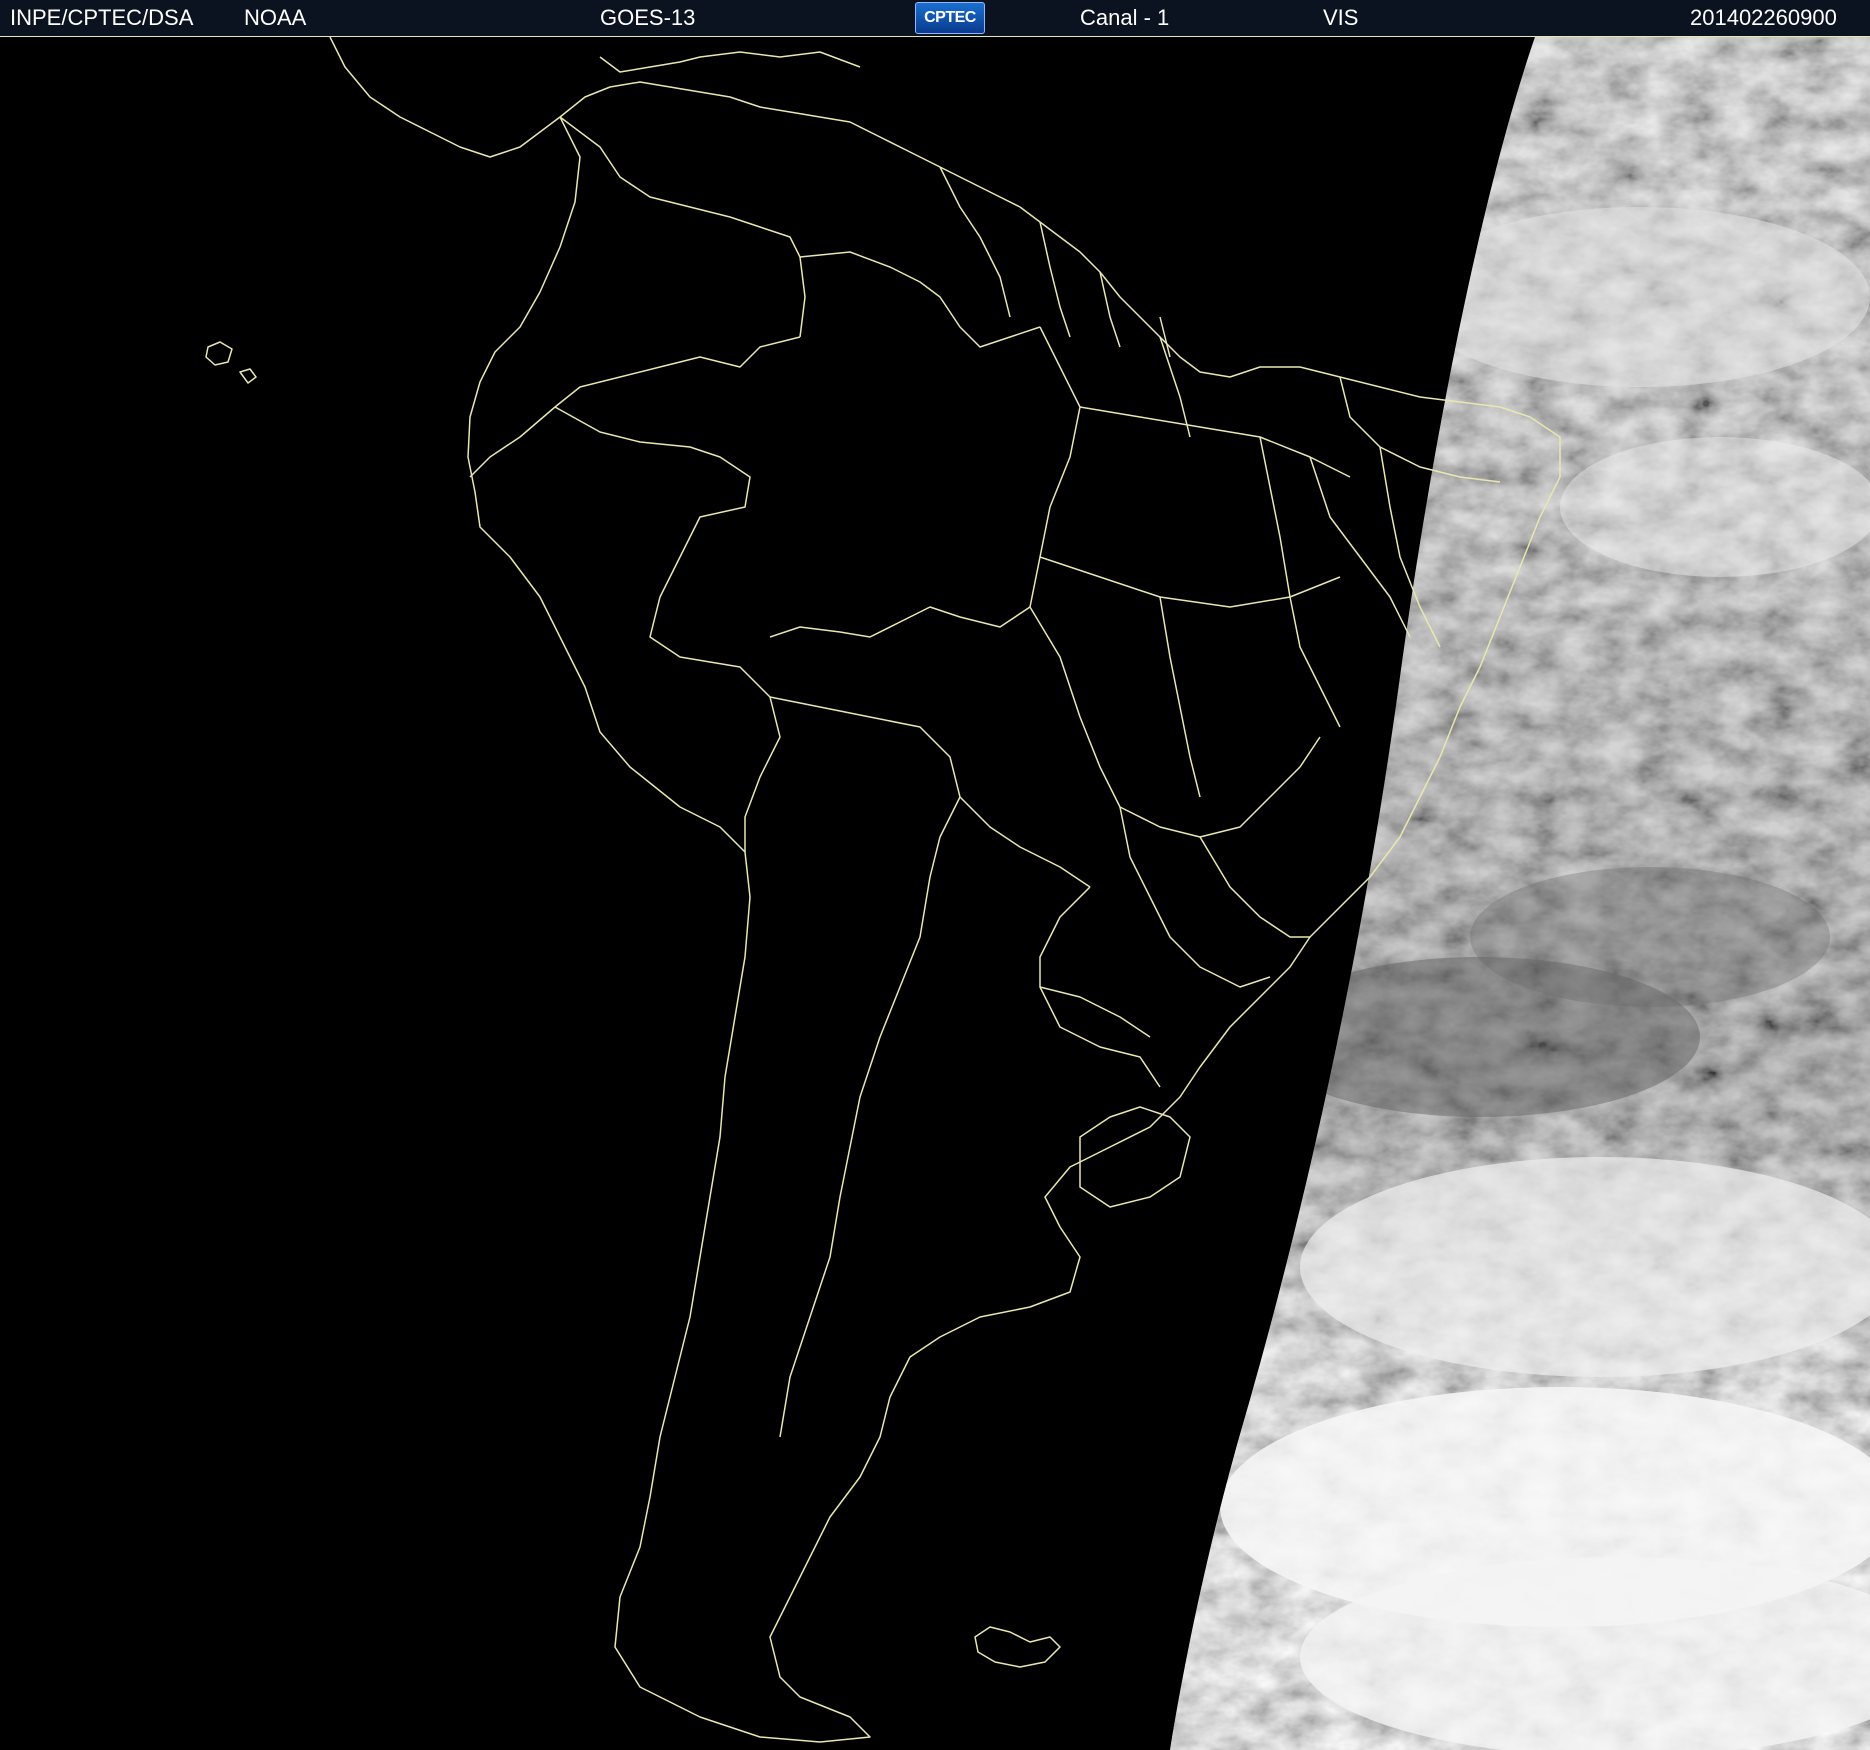 The height and width of the screenshot is (1750, 1870). I want to click on channel-label: Canal - 1, so click(1125, 17).